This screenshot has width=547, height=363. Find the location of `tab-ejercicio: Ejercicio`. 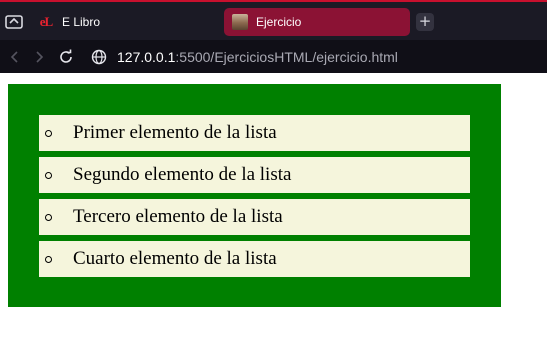

tab-ejercicio: Ejercicio is located at coordinates (317, 22).